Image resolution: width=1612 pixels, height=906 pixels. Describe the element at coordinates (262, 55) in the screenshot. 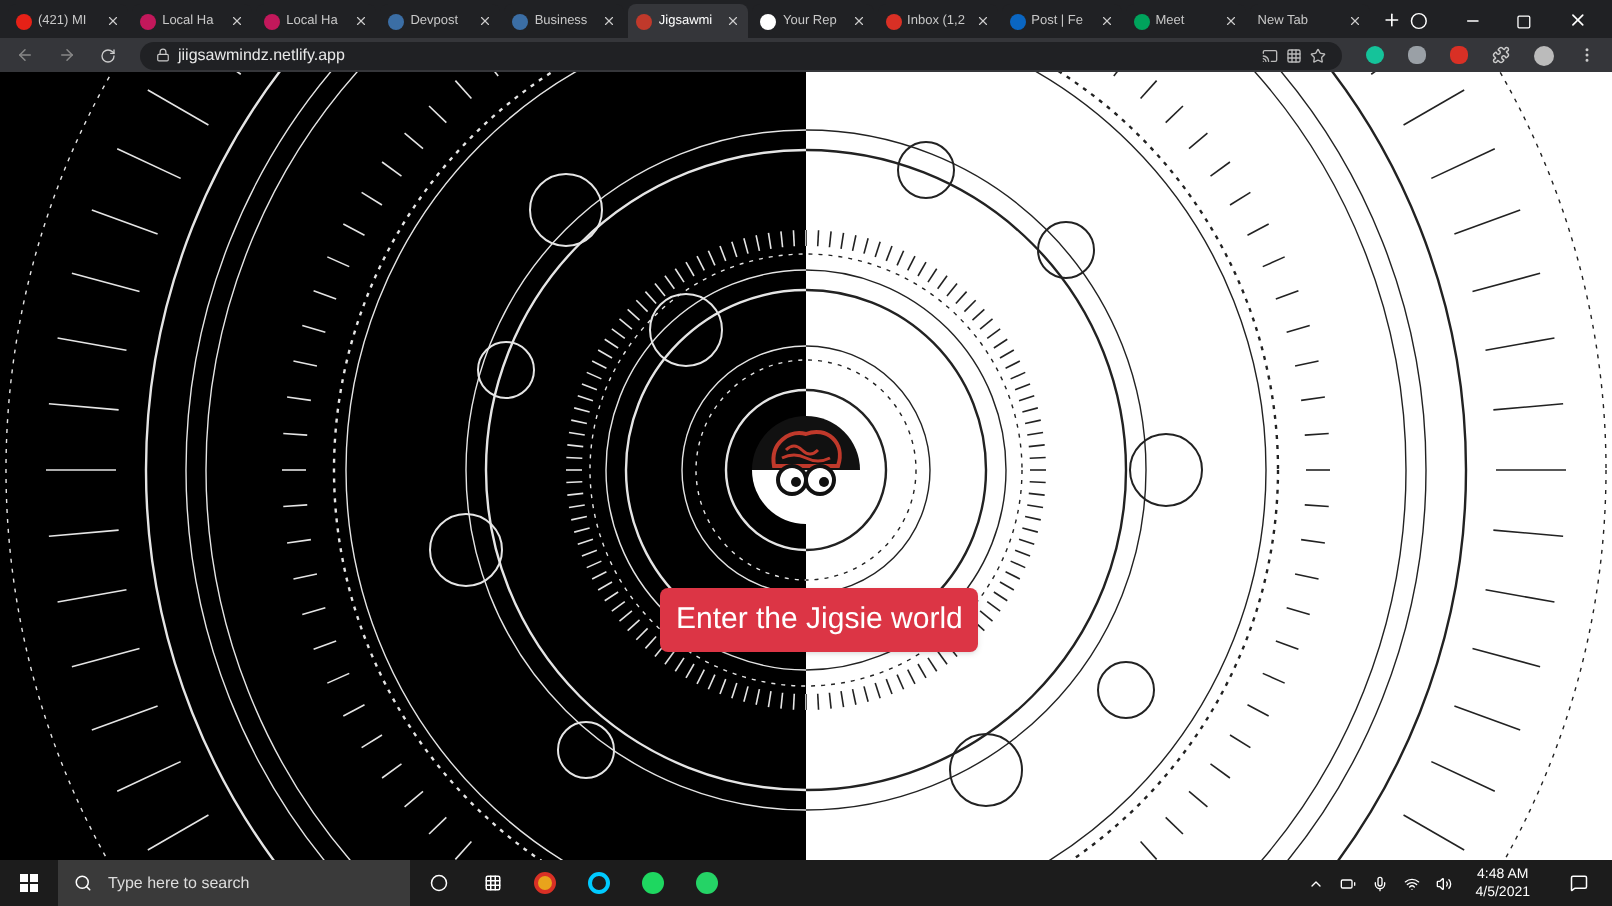

I see `url-text: jiigsawmindz.netlify.app` at that location.